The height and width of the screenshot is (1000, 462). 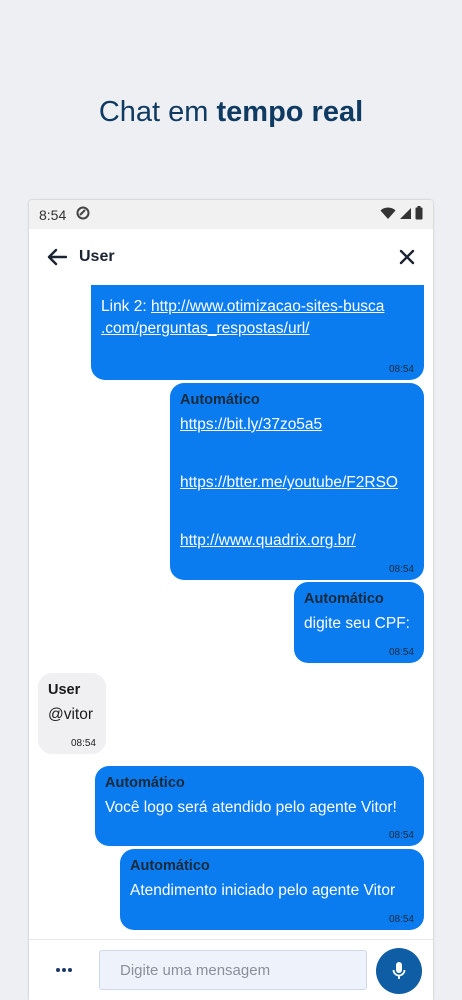 What do you see at coordinates (405, 215) in the screenshot?
I see `signal-icon` at bounding box center [405, 215].